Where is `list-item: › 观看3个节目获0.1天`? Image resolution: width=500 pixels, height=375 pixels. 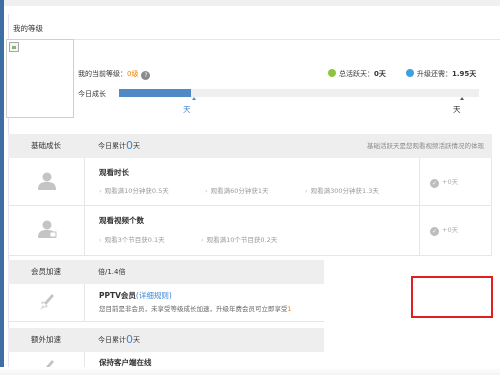
list-item: › 观看3个节目获0.1天 is located at coordinates (132, 240).